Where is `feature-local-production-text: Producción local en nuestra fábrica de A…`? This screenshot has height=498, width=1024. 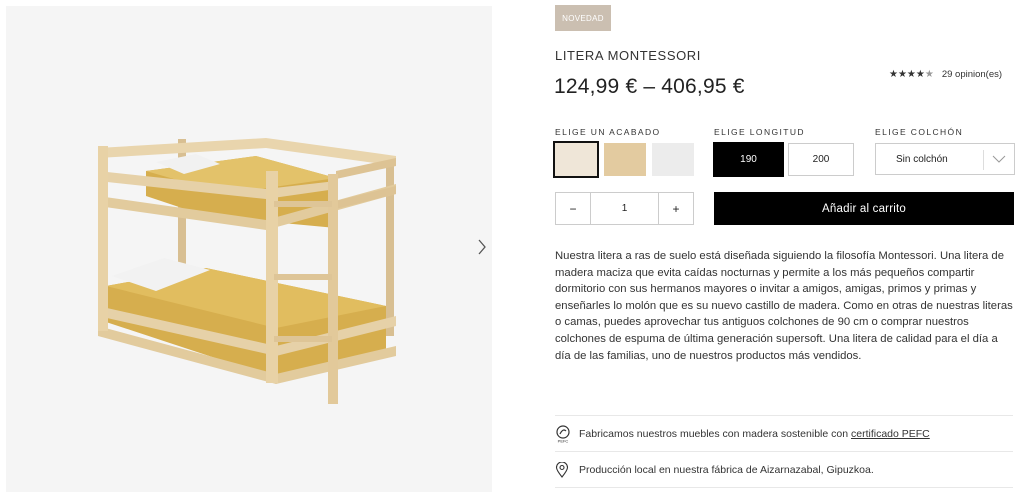
feature-local-production-text: Producción local en nuestra fábrica de A… is located at coordinates (726, 469).